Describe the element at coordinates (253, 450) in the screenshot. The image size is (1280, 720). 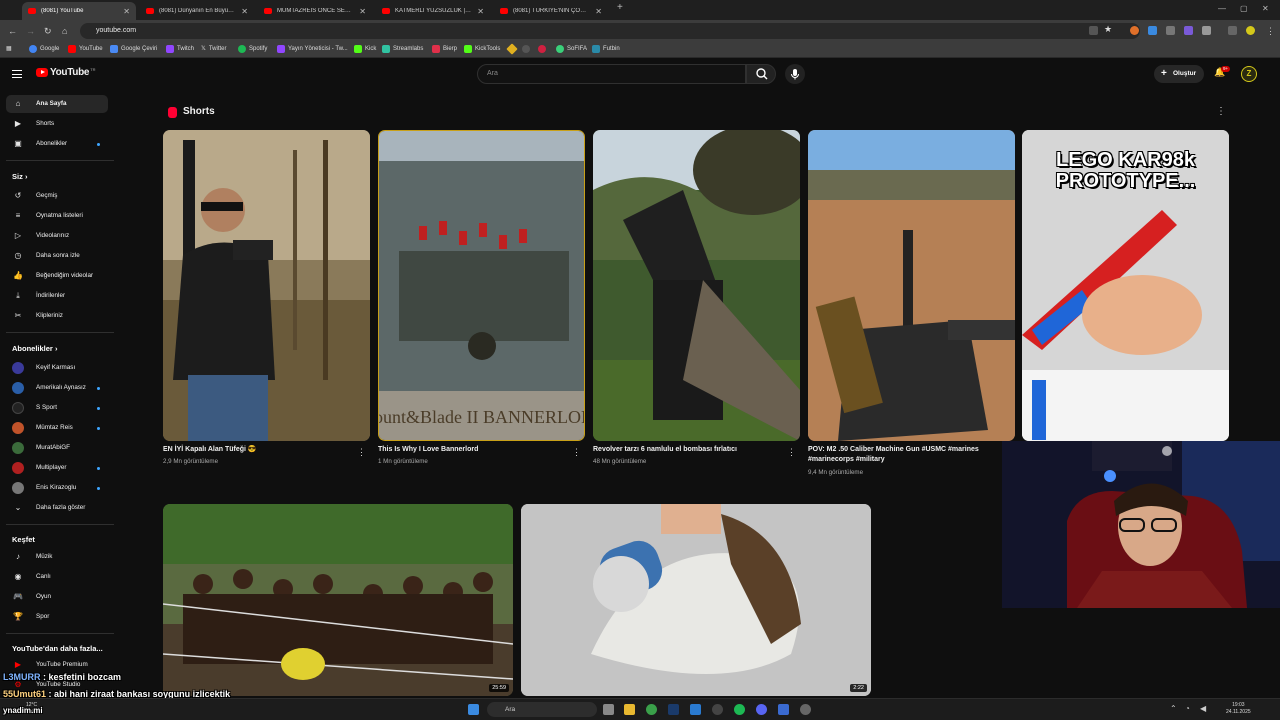
I see `short-title: EN İYİ Kapalı Alan Tüfeği 😎` at that location.